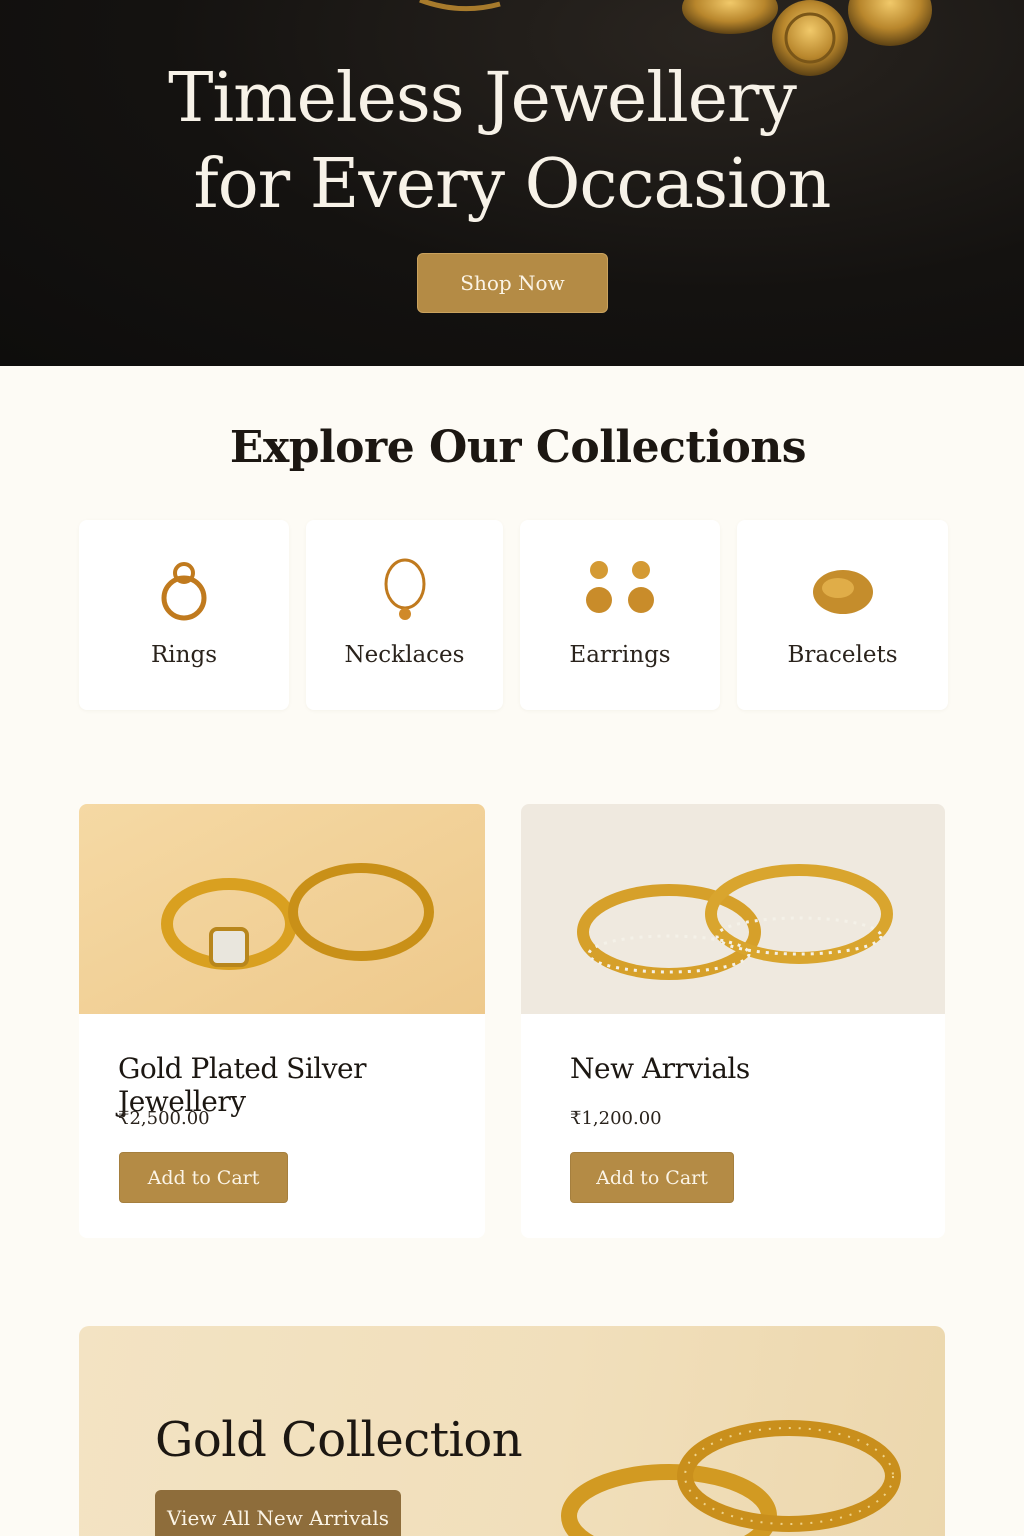 This screenshot has height=1536, width=1024. I want to click on category-card-rings: Rings, so click(184, 615).